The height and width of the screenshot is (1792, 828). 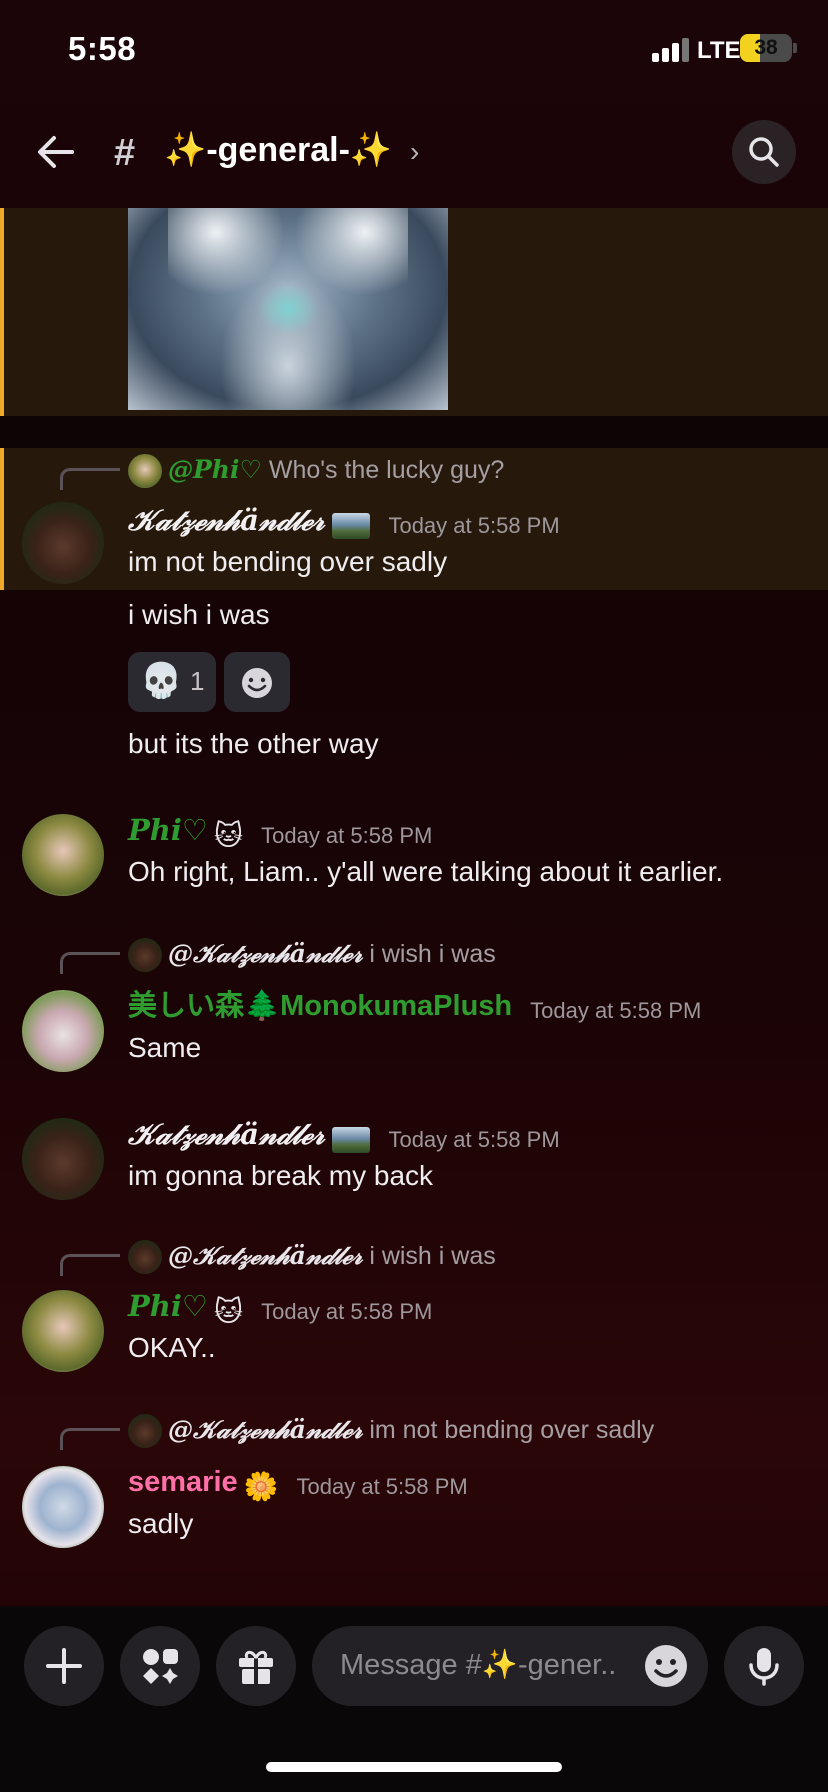 I want to click on channel-header: # ✨-general-✨ ›, so click(x=414, y=153).